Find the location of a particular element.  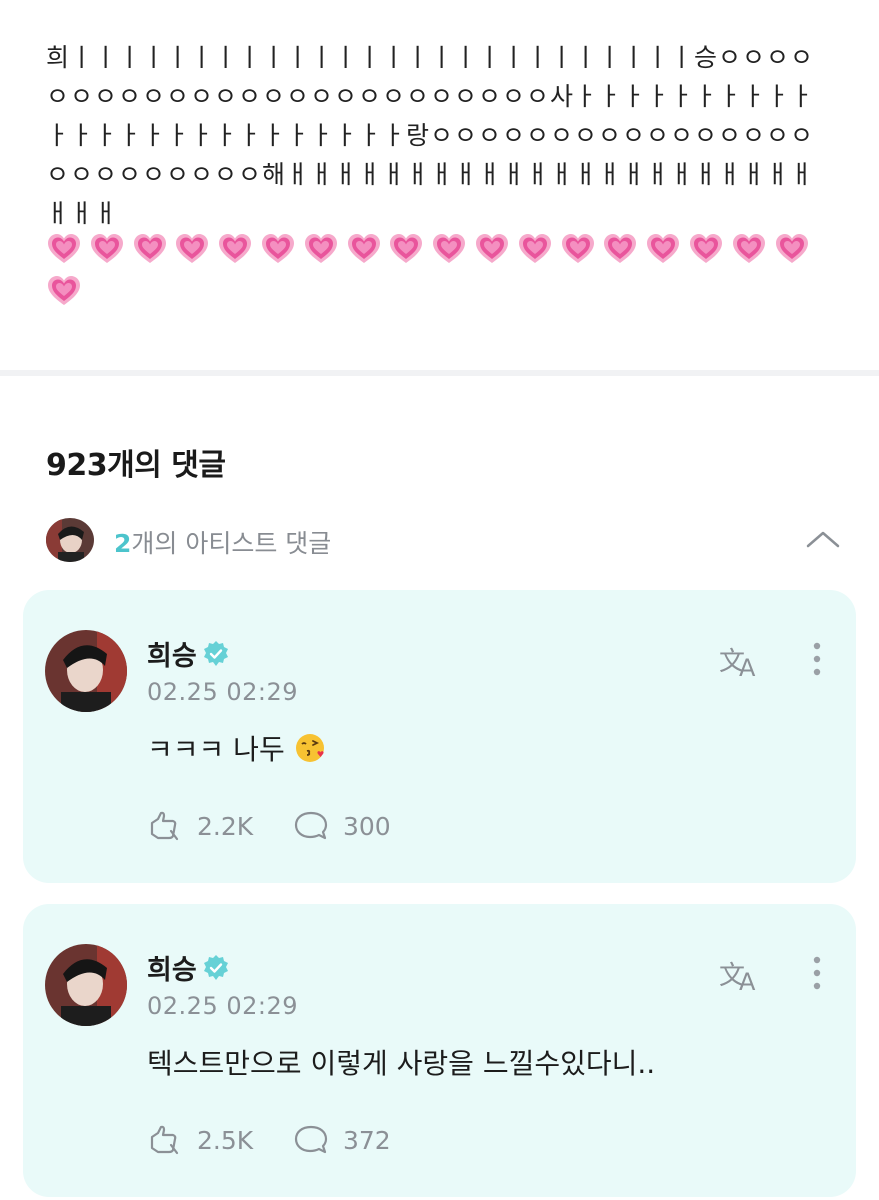

comment-text: ㅋㅋㅋ 나두 is located at coordinates (236, 748).